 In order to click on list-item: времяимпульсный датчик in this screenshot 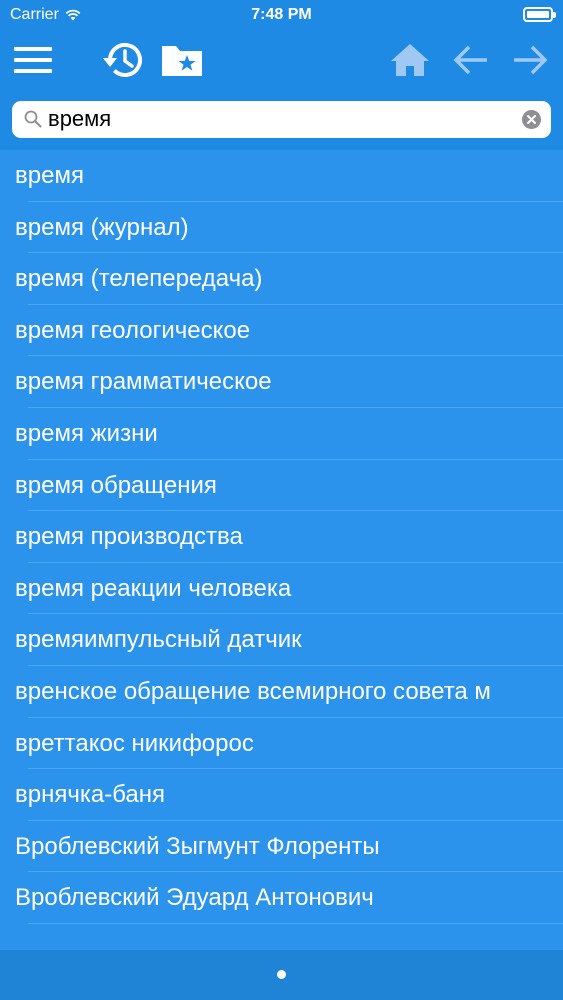, I will do `click(281, 640)`.